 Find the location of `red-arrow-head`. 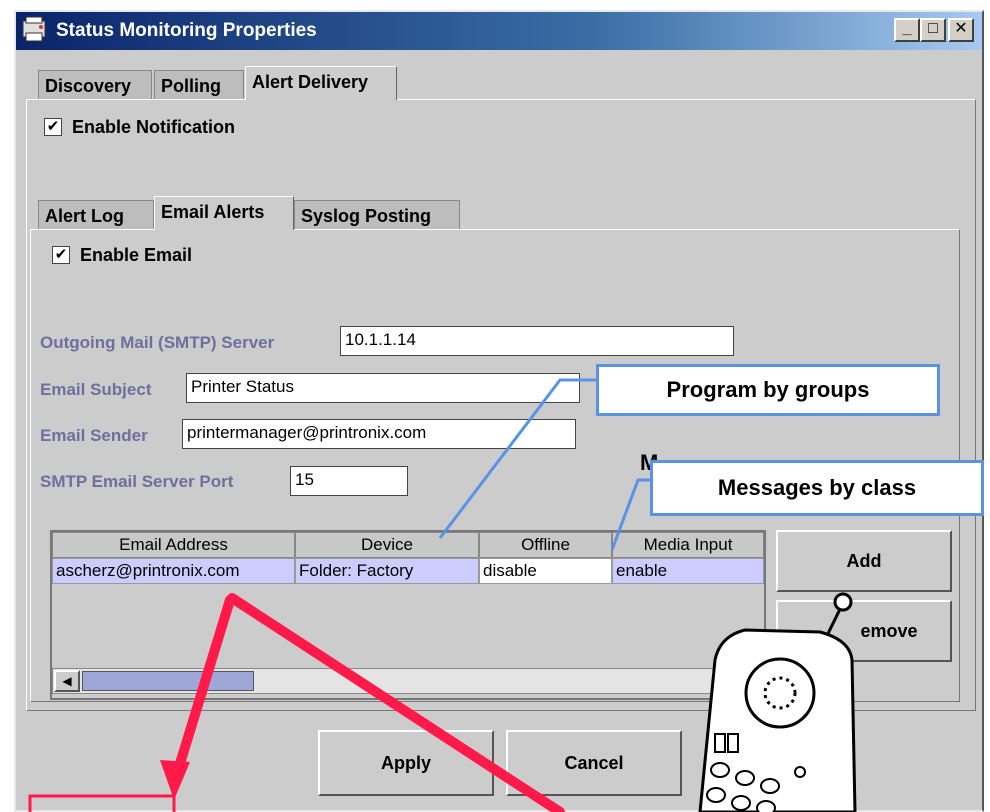

red-arrow-head is located at coordinates (175, 780).